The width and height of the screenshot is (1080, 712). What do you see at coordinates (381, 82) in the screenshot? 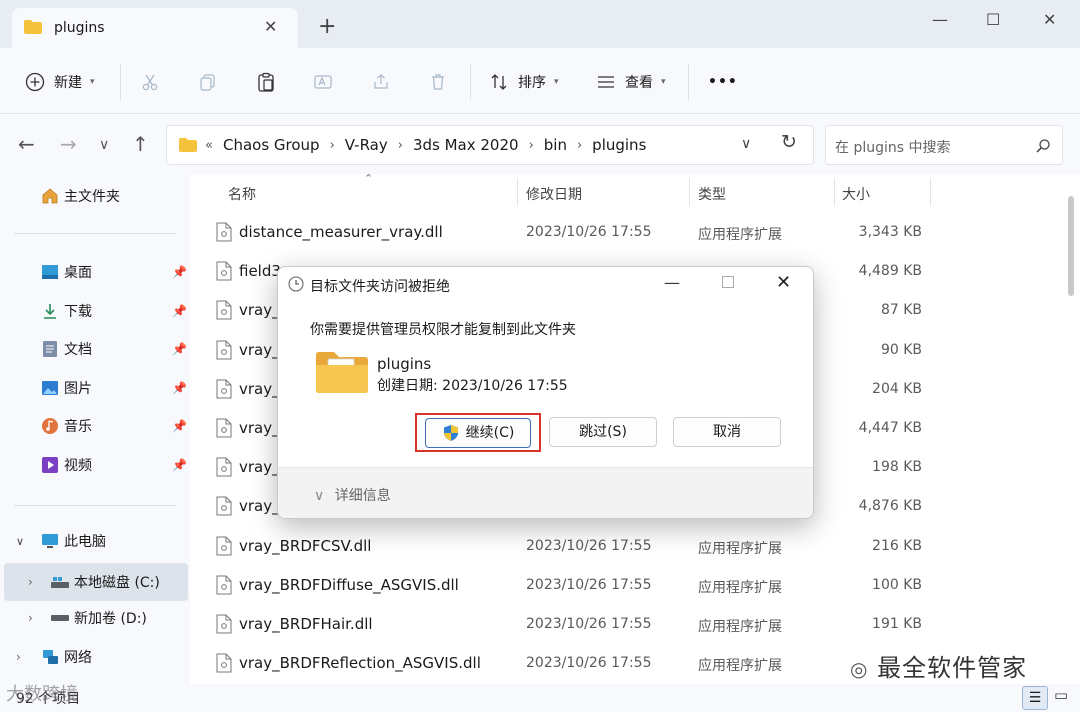
I see `share-icon` at bounding box center [381, 82].